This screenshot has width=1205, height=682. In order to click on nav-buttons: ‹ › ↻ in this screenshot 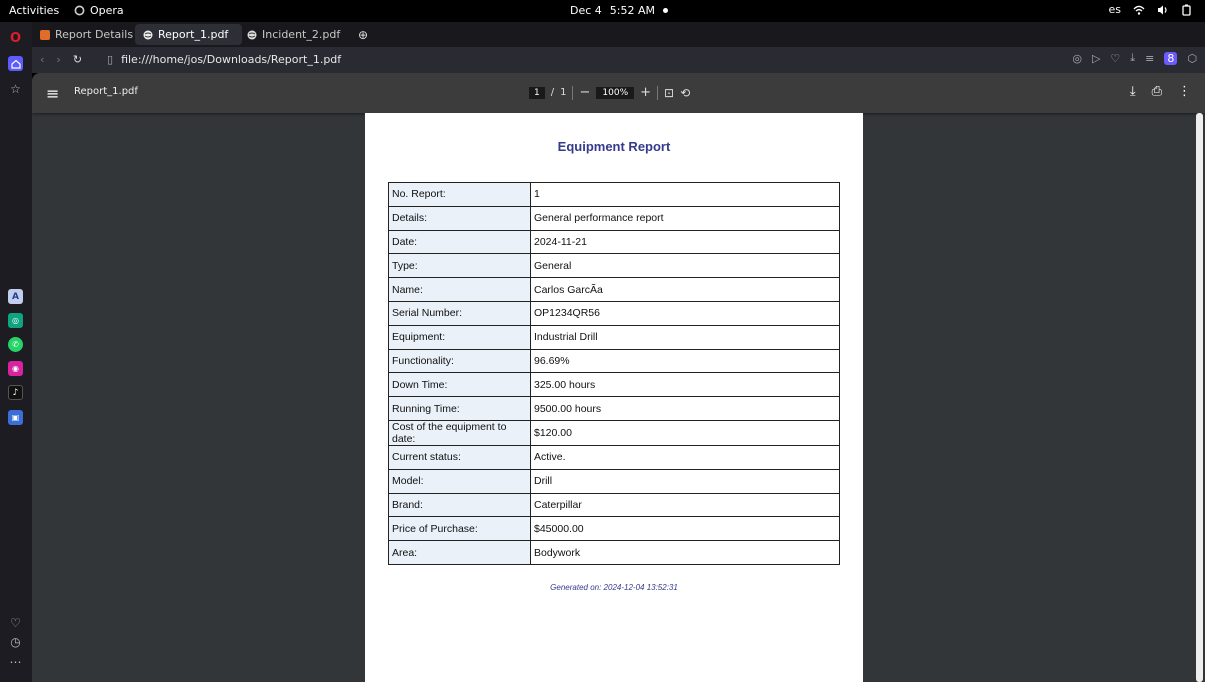, I will do `click(61, 59)`.